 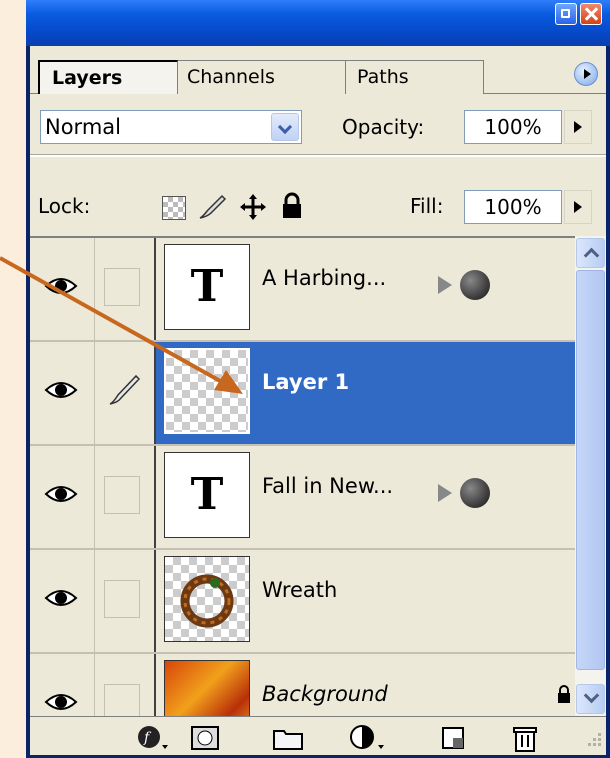 I want to click on wreath-thumbnail-icon, so click(x=207, y=601).